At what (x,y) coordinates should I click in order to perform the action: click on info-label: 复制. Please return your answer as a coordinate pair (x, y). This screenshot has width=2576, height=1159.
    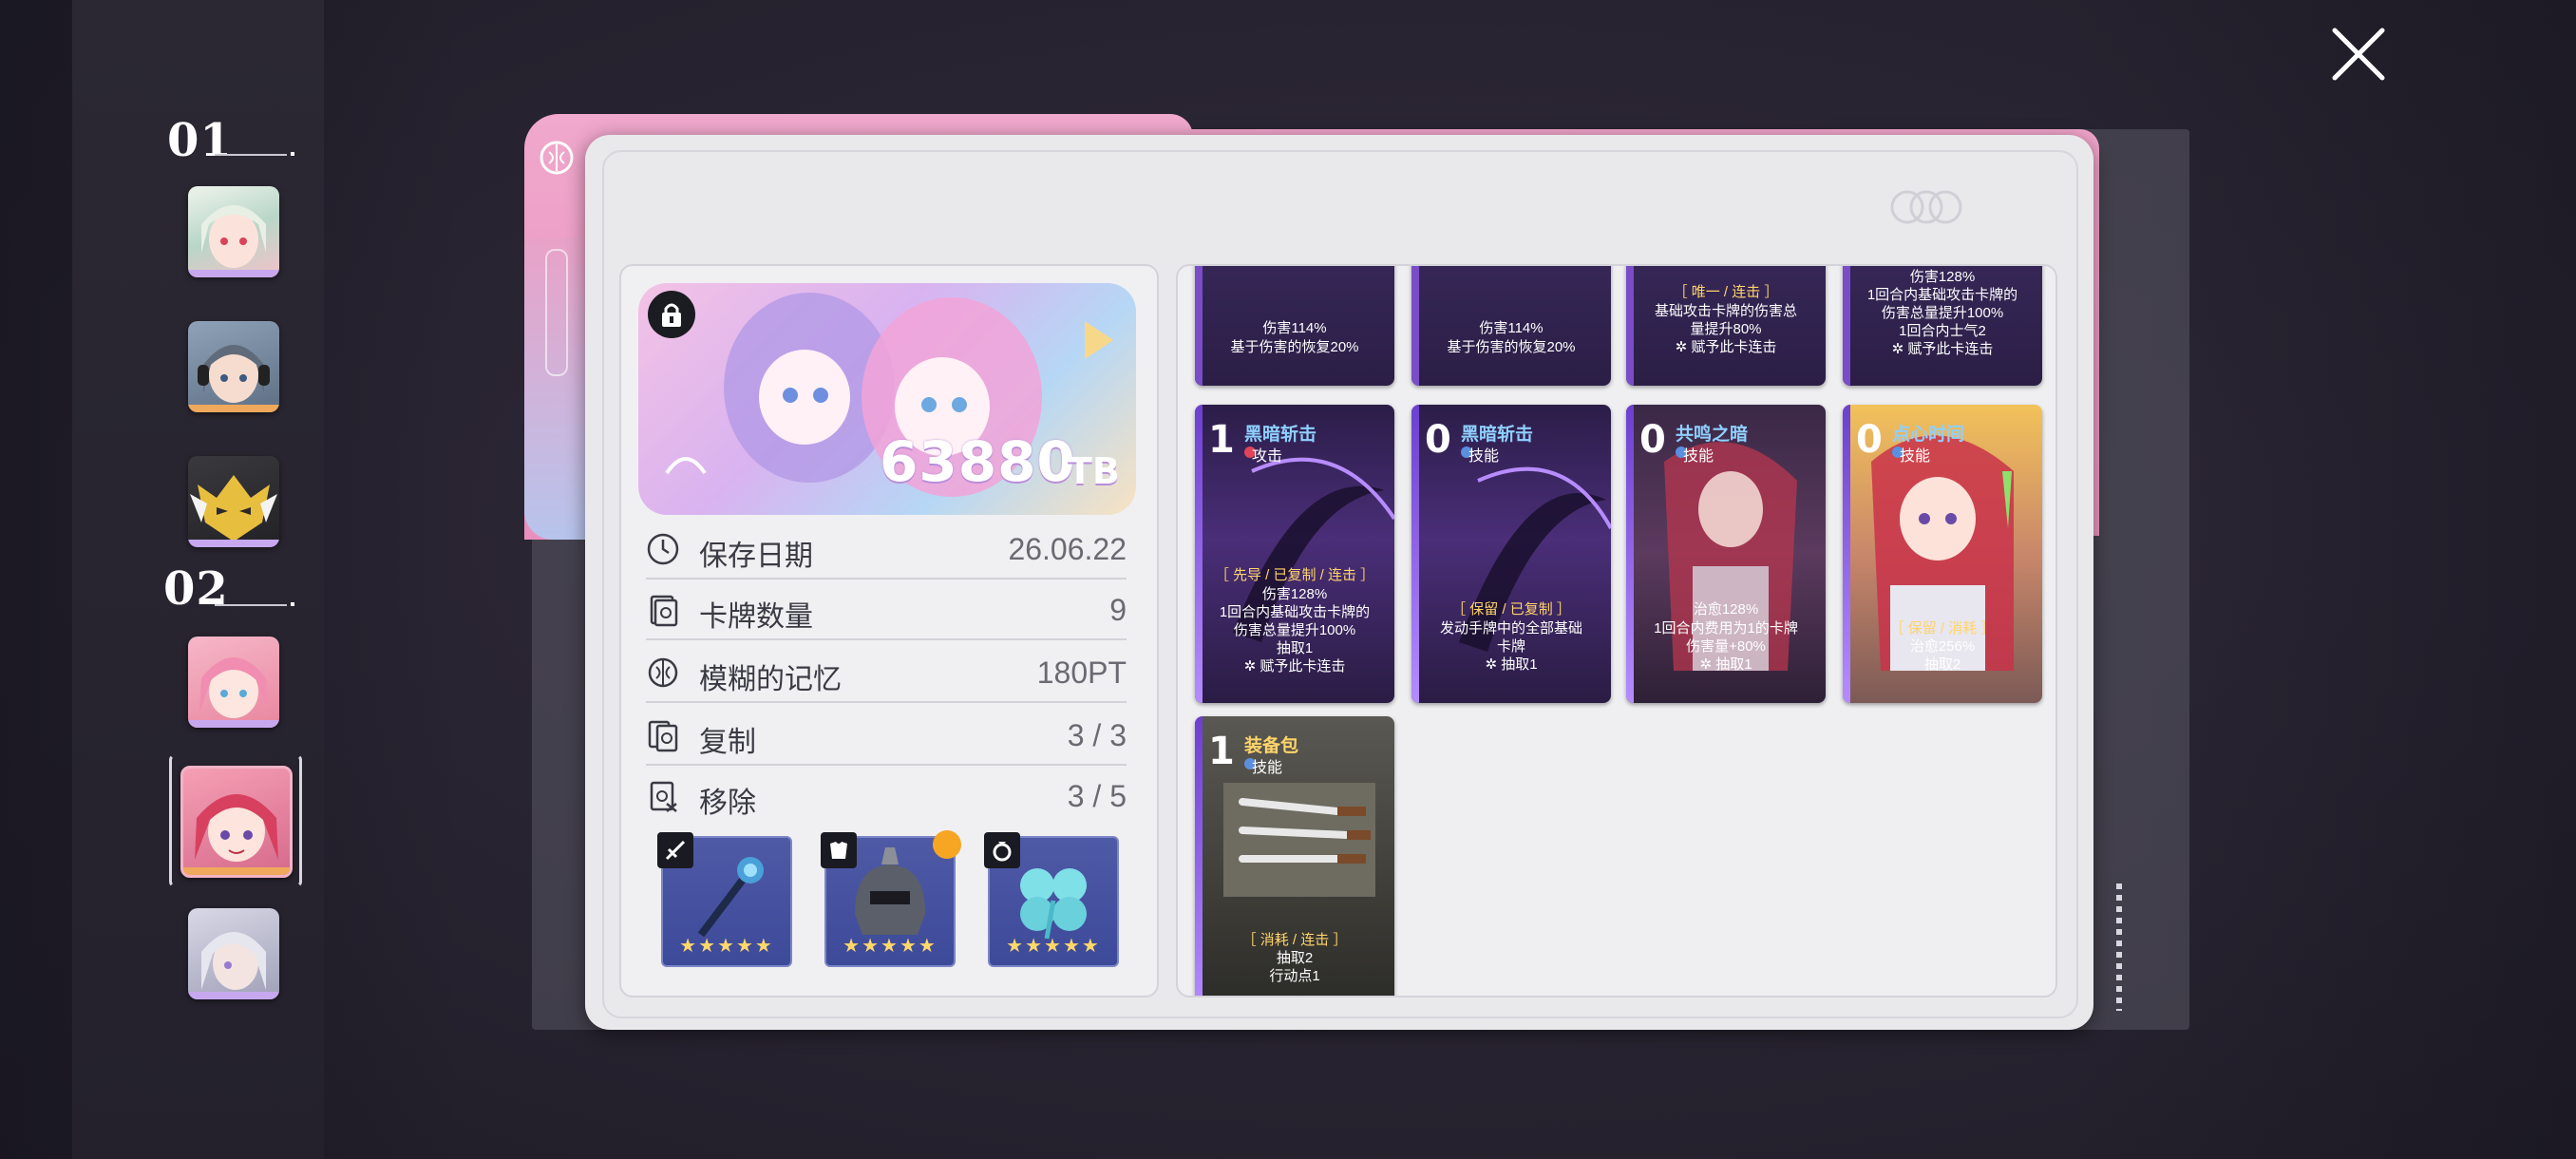
    Looking at the image, I should click on (727, 742).